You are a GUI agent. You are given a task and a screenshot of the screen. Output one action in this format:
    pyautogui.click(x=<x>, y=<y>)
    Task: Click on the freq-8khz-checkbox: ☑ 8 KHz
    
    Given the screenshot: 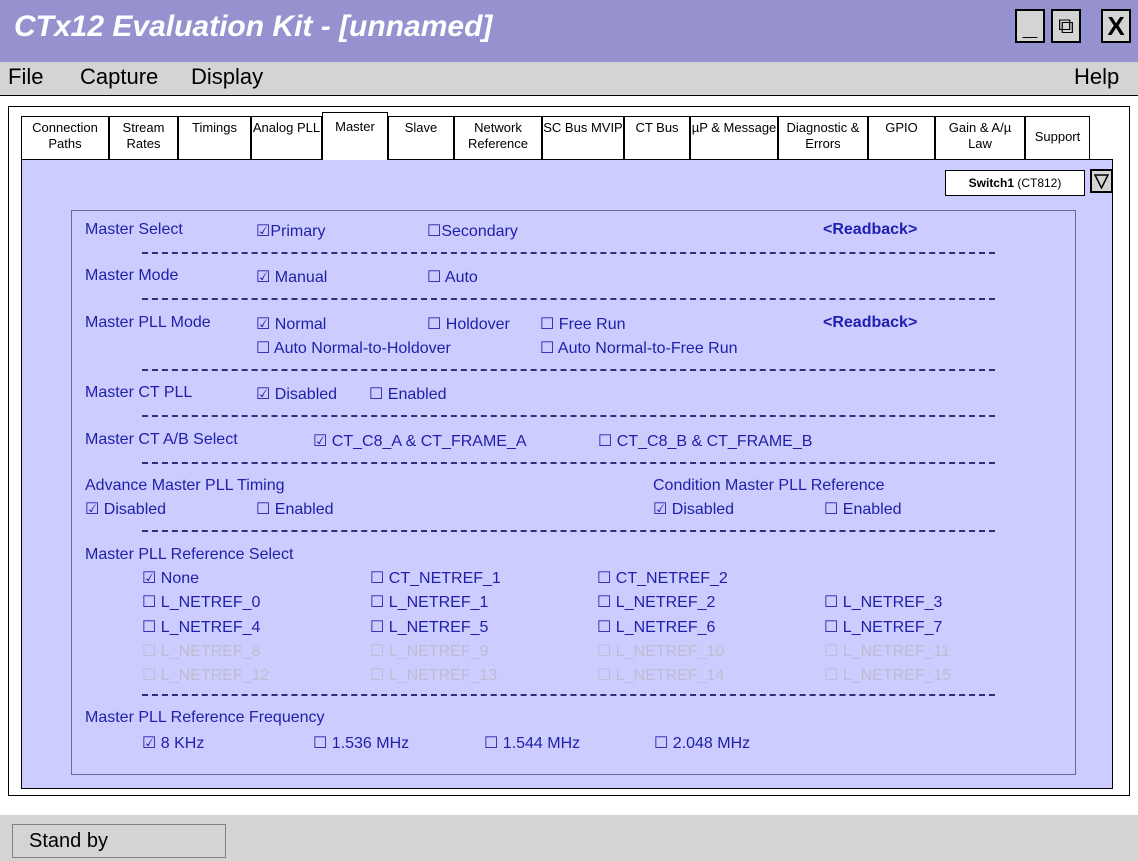 What is the action you would take?
    pyautogui.click(x=173, y=743)
    